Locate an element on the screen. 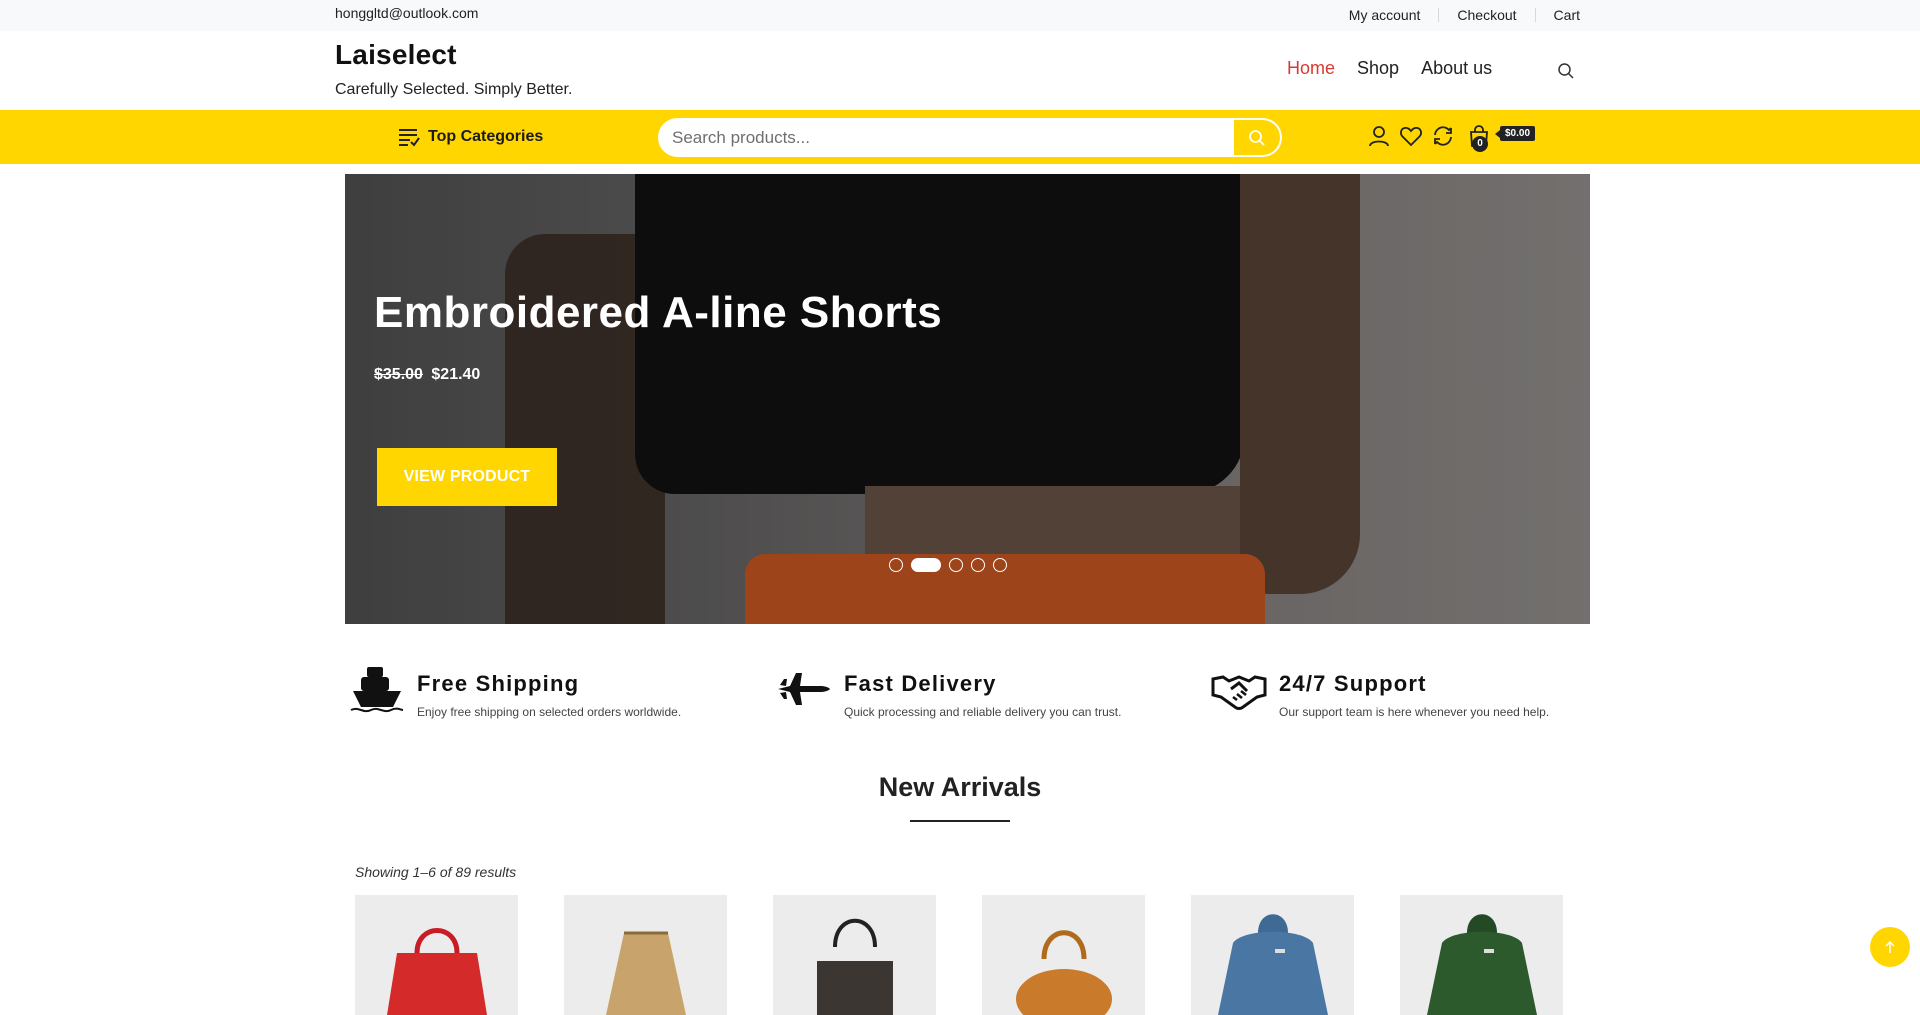 This screenshot has width=1920, height=1015. ship-icon is located at coordinates (377, 690).